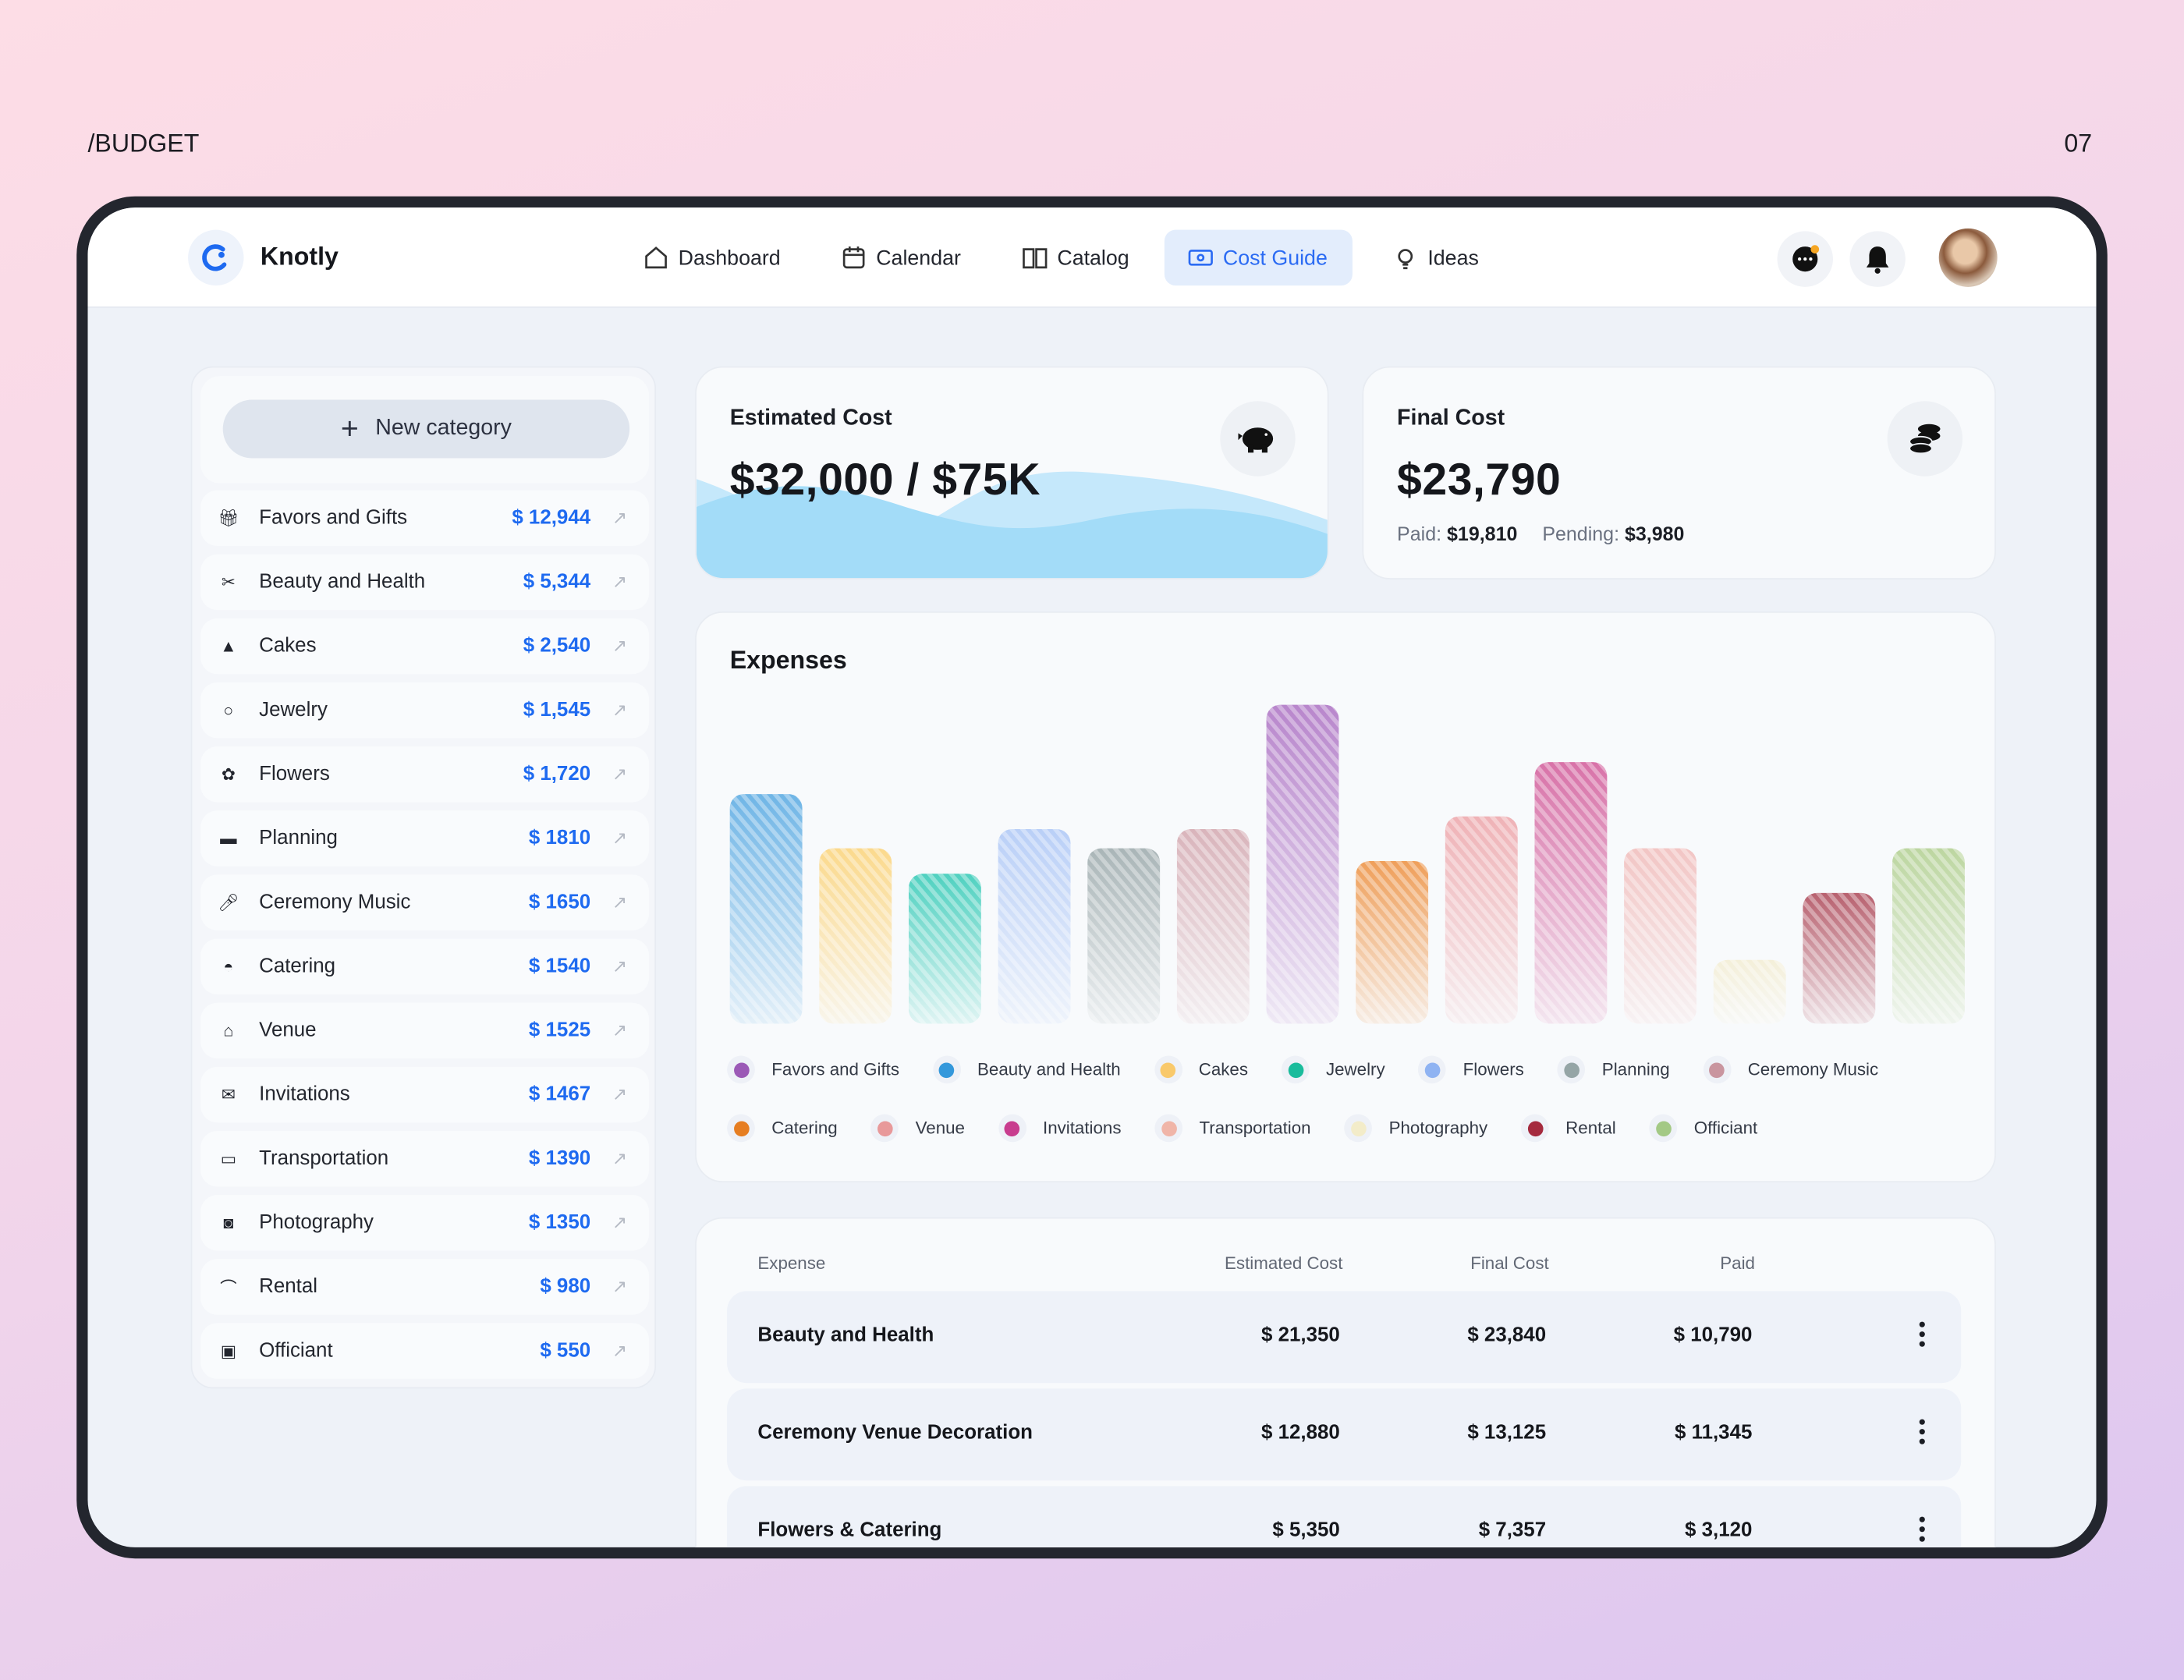 The height and width of the screenshot is (1680, 2184). I want to click on page-number: 07, so click(2078, 143).